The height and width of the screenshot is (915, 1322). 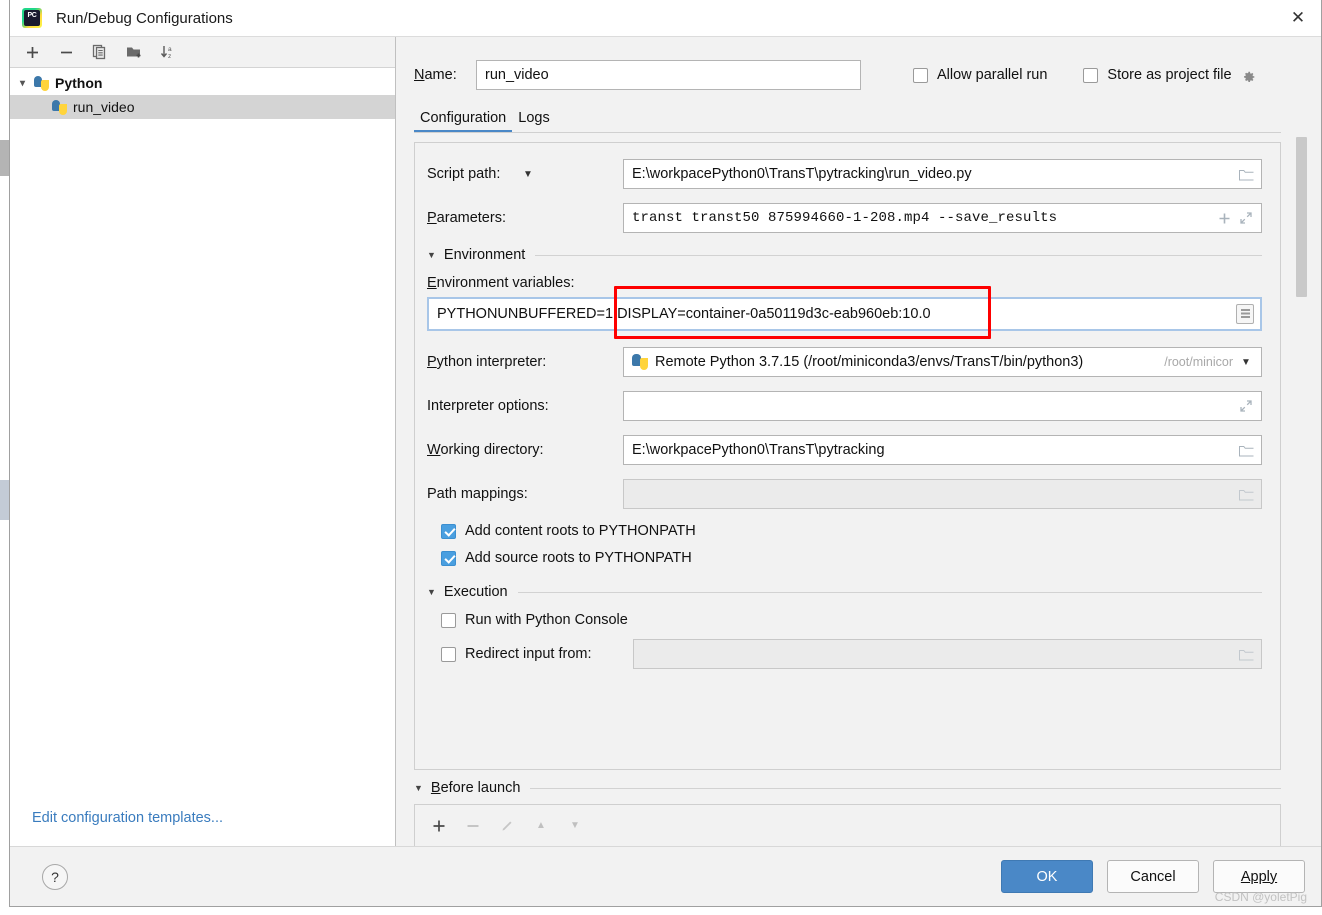 I want to click on before-launch-section: ▼ Before launch ▲ ▼, so click(x=847, y=811).